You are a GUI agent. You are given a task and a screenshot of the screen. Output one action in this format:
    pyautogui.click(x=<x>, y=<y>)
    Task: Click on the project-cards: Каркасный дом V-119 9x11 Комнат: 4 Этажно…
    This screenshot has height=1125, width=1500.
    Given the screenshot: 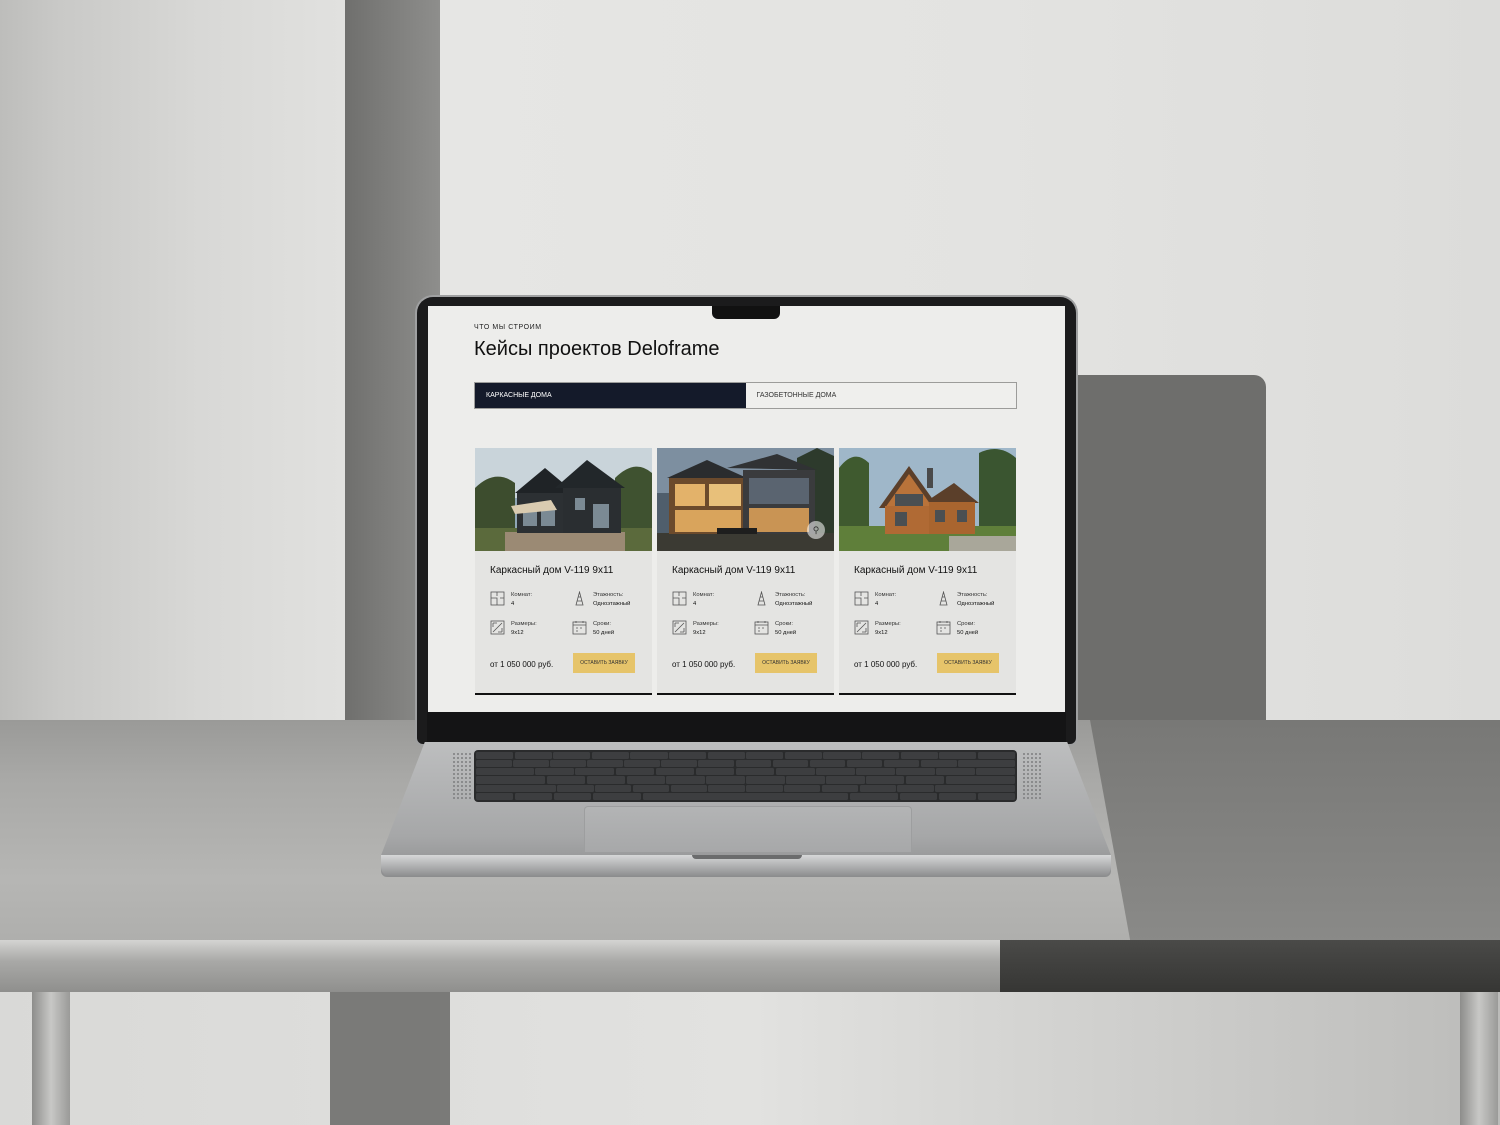 What is the action you would take?
    pyautogui.click(x=746, y=571)
    